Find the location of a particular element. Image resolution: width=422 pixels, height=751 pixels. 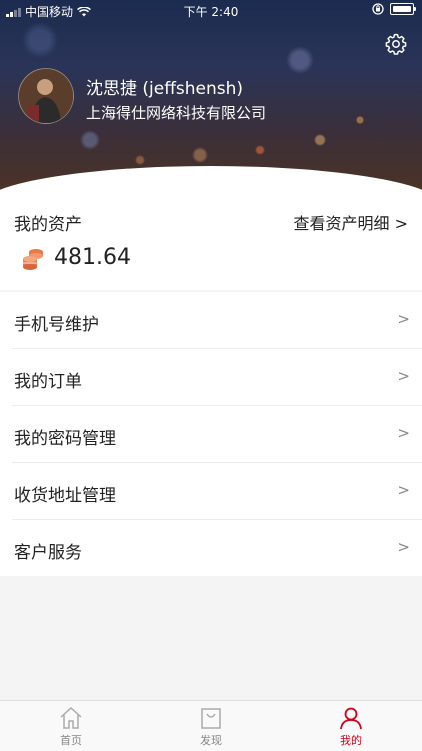

battery-icon is located at coordinates (403, 9).